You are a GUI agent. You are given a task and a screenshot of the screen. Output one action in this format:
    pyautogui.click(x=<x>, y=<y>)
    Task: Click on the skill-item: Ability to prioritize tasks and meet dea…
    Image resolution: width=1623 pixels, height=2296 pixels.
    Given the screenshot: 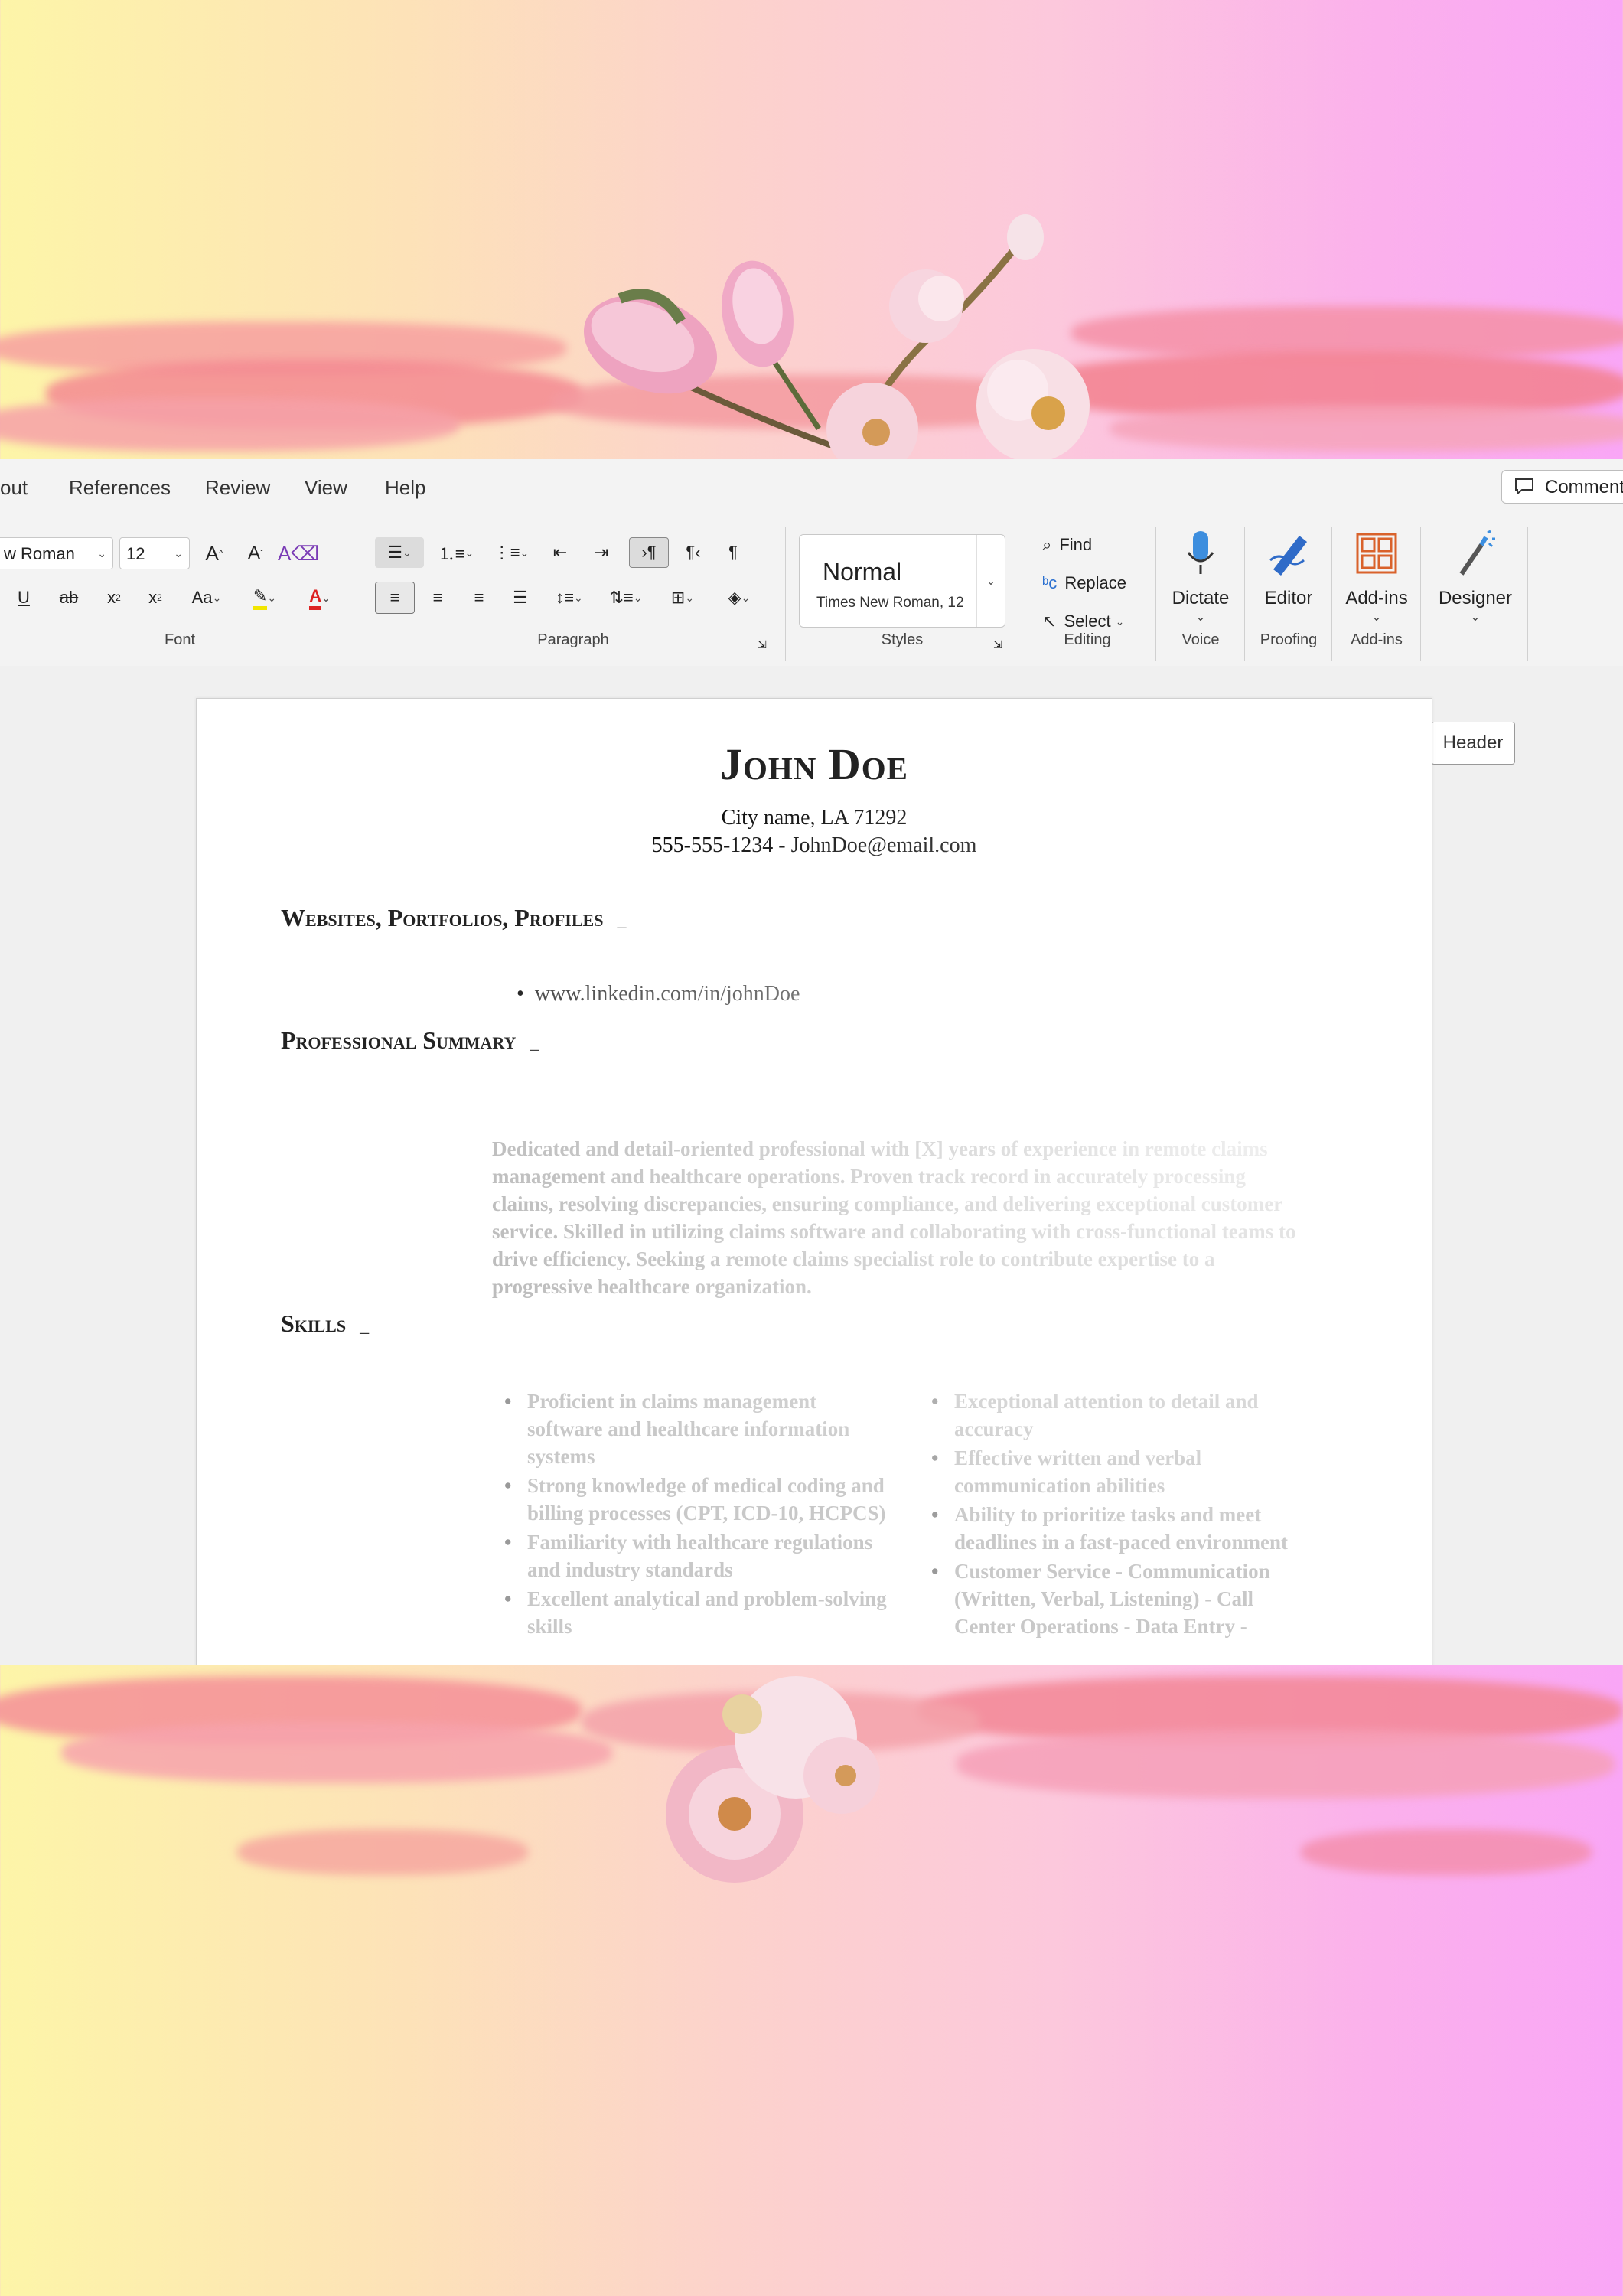 What is the action you would take?
    pyautogui.click(x=1122, y=1528)
    